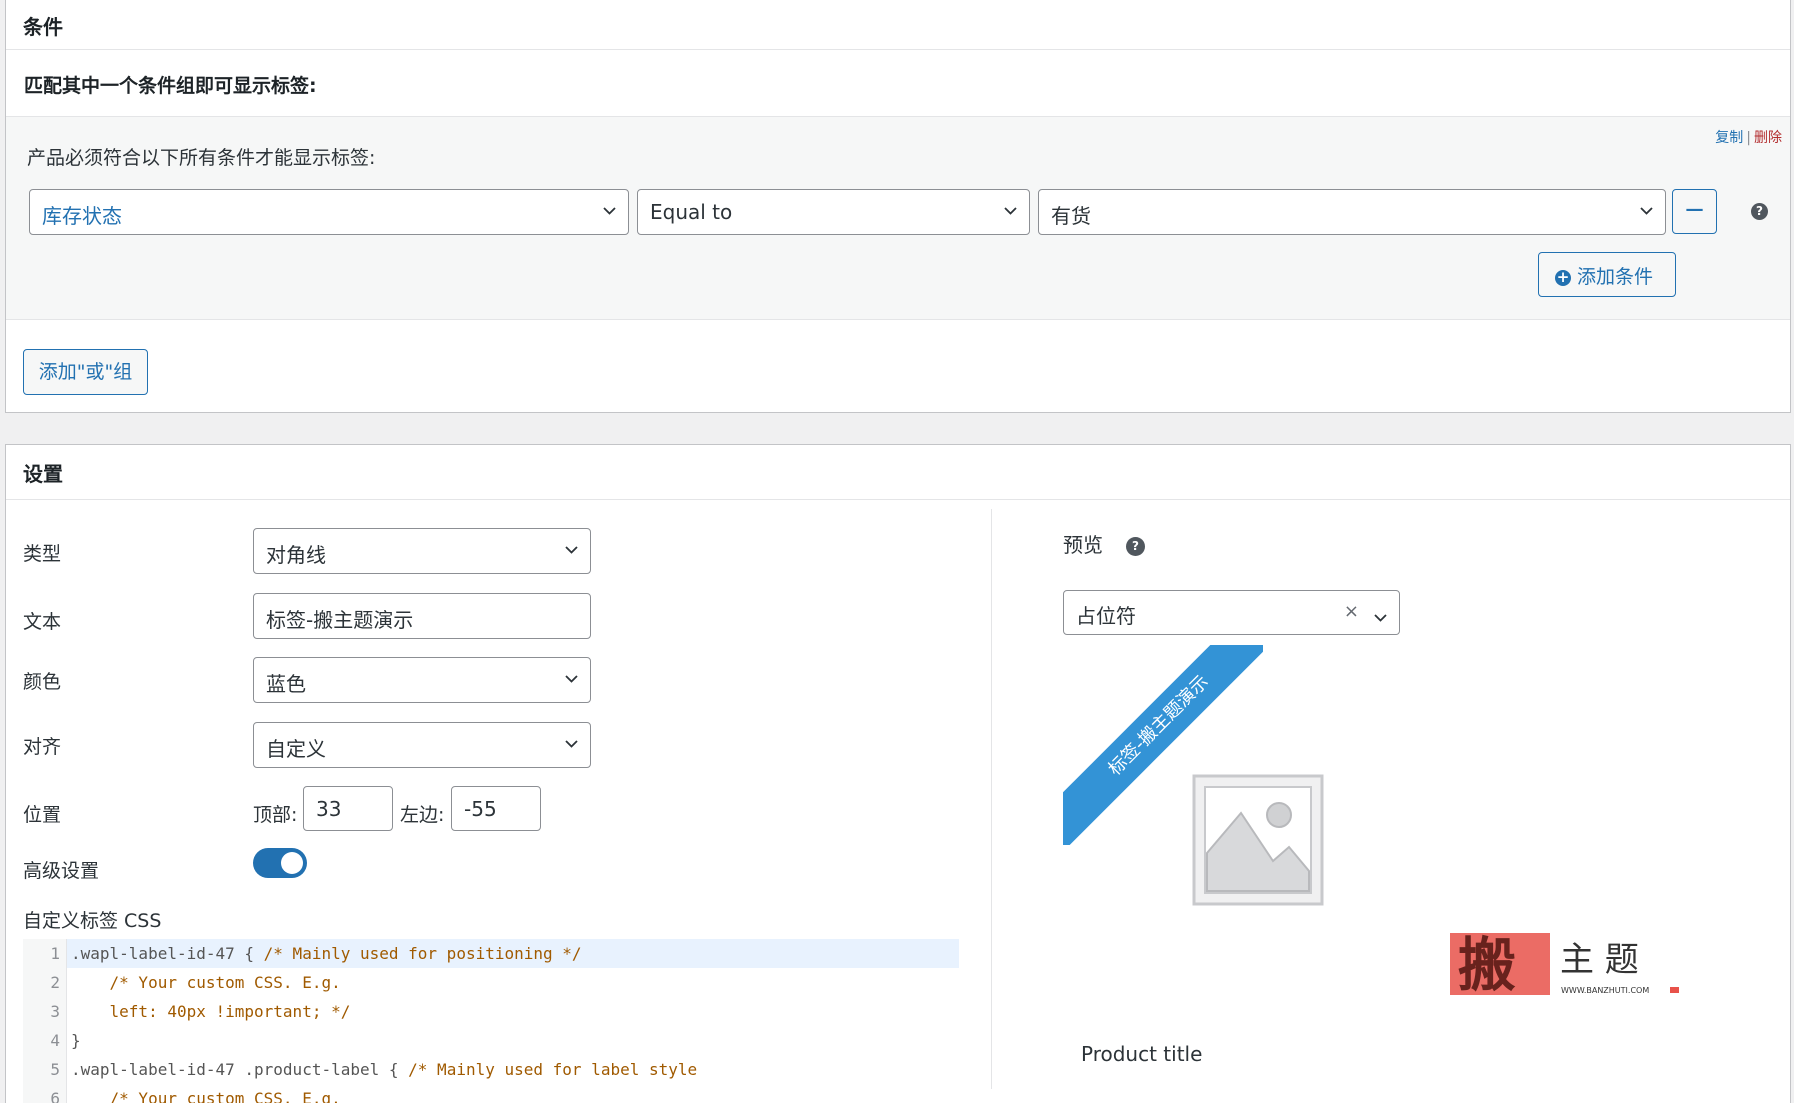 Image resolution: width=1794 pixels, height=1103 pixels. What do you see at coordinates (61, 871) in the screenshot?
I see `advanced-label: 高级设置` at bounding box center [61, 871].